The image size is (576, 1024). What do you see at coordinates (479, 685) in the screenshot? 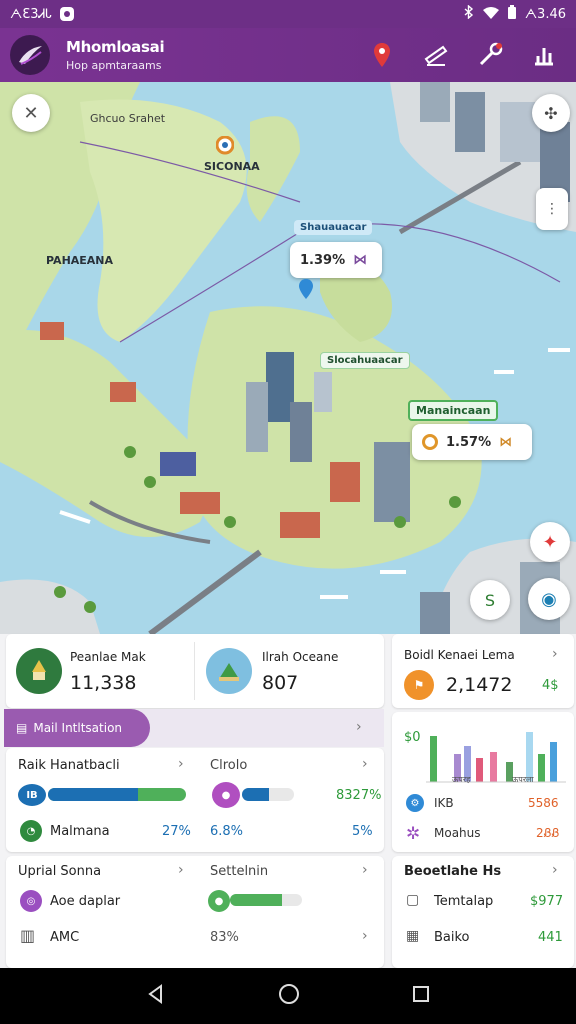
I see `stat-right-value: 2,1472` at bounding box center [479, 685].